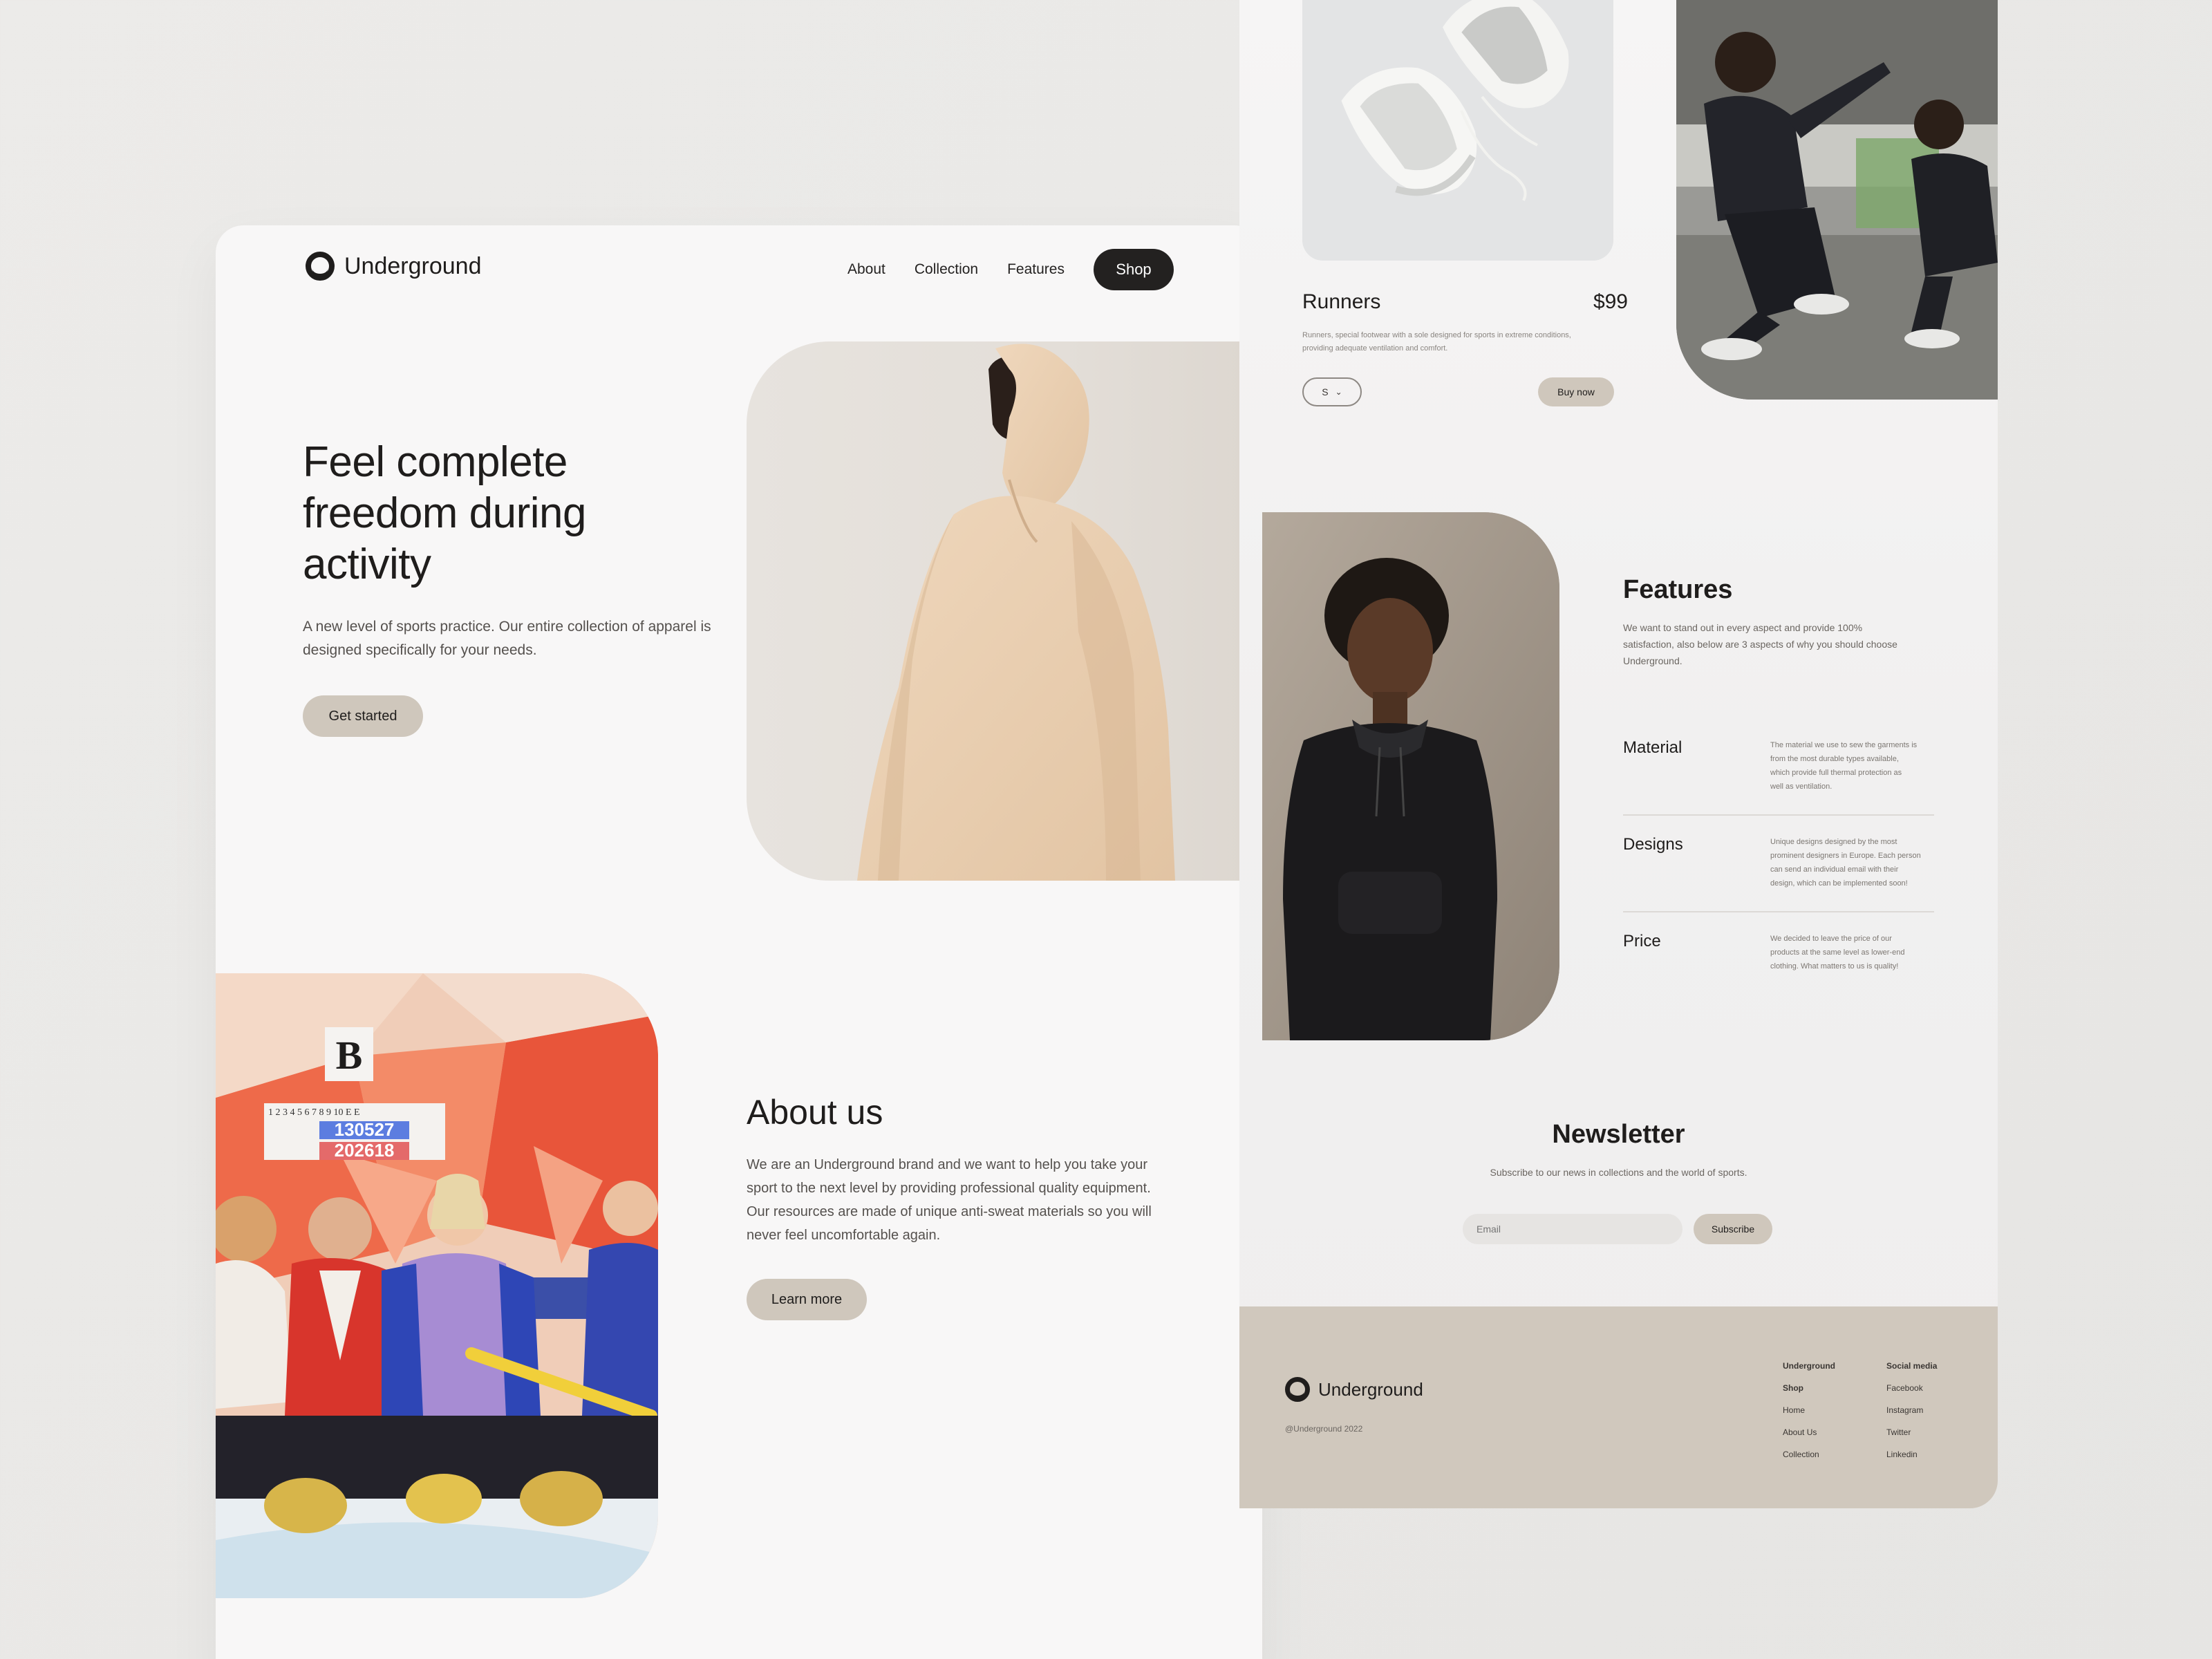  I want to click on brand-name: Underground, so click(413, 265).